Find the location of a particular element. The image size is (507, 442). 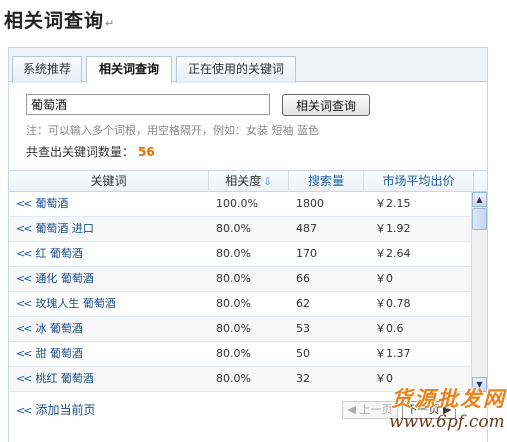

header-relevance-label: 相关度 is located at coordinates (243, 181).